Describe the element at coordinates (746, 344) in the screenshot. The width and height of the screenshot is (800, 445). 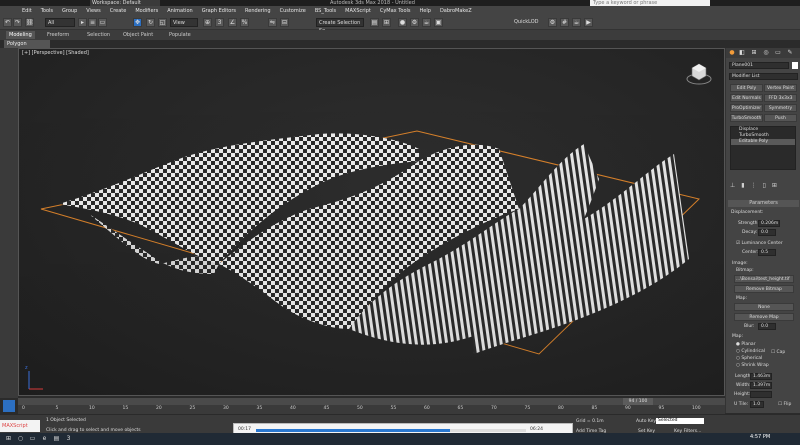
I see `map-type-planar: ● Planar` at that location.